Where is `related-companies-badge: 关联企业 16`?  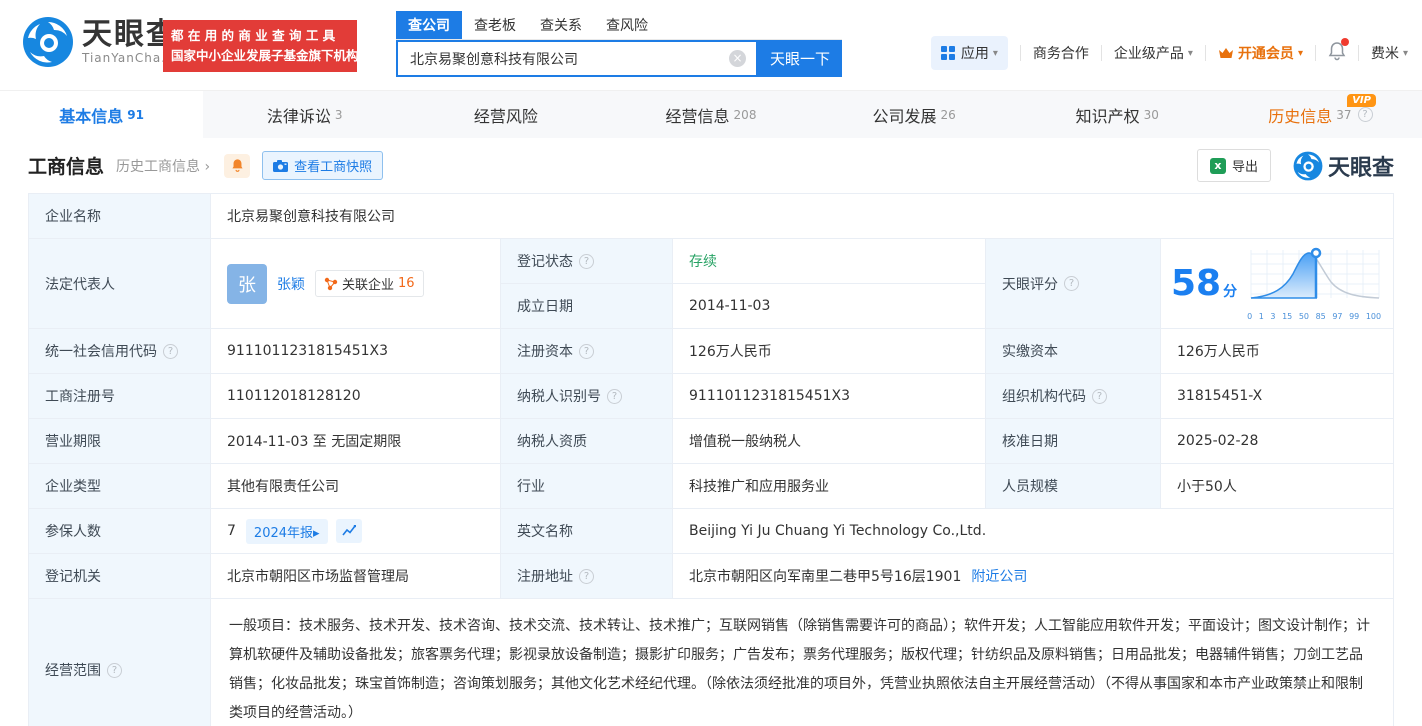 related-companies-badge: 关联企业 16 is located at coordinates (369, 283).